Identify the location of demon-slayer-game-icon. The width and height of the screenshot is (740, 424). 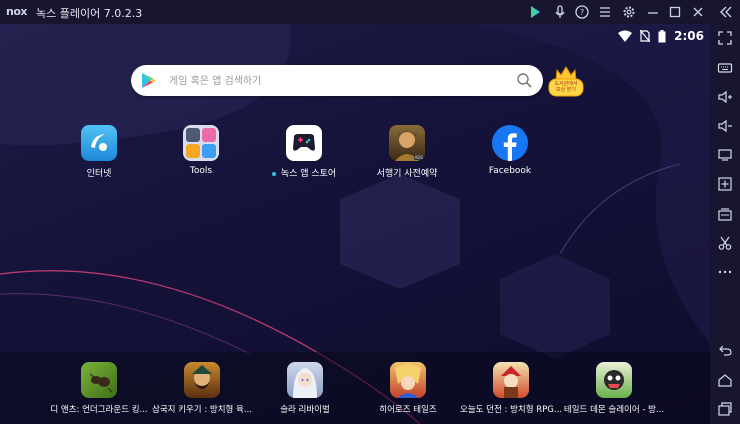
(614, 380).